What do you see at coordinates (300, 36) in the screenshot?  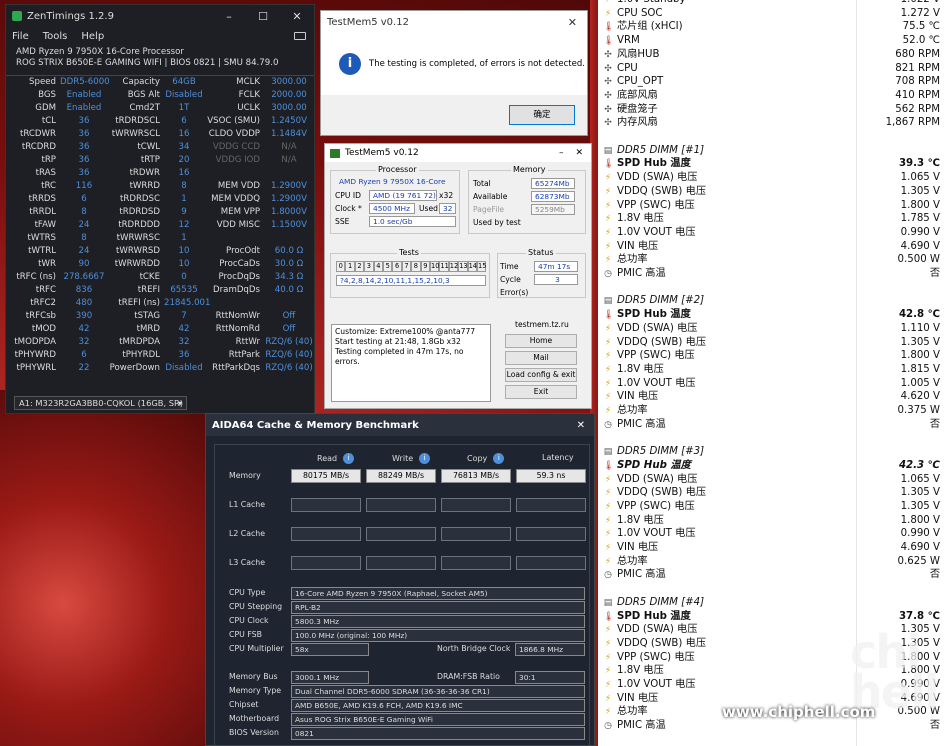 I see `screenshot-camera-icon` at bounding box center [300, 36].